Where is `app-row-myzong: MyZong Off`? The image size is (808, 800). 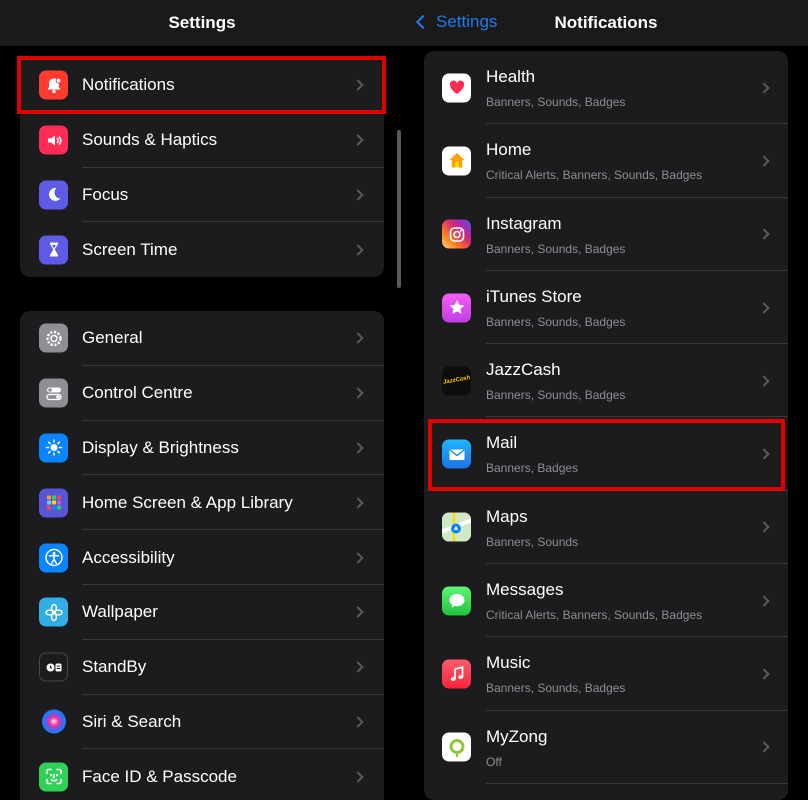
app-row-myzong: MyZong Off is located at coordinates (606, 747).